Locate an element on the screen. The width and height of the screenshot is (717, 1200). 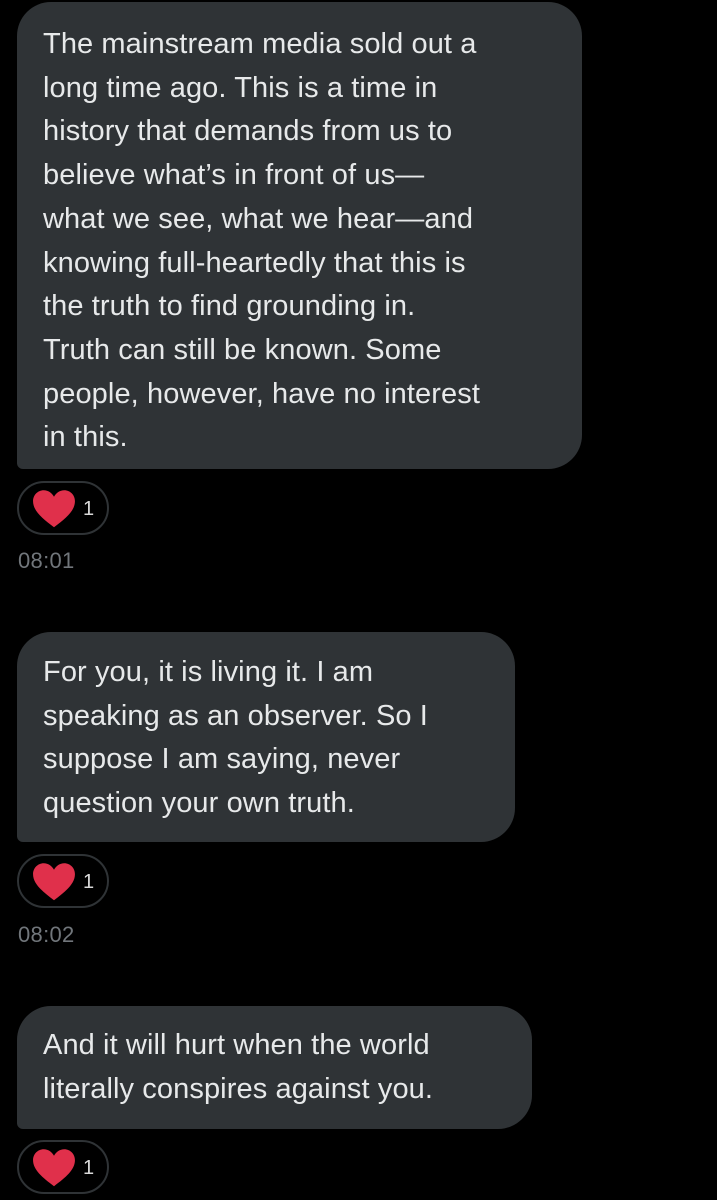
message-timestamp: 08:01 is located at coordinates (46, 560).